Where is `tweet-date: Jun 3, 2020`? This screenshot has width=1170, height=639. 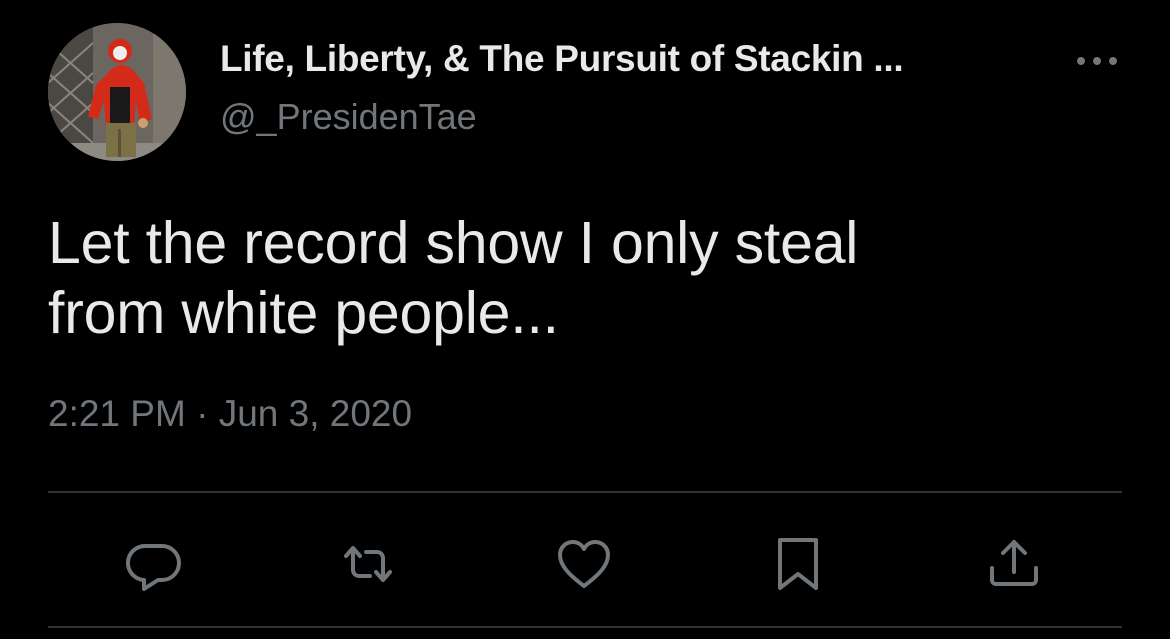
tweet-date: Jun 3, 2020 is located at coordinates (315, 413).